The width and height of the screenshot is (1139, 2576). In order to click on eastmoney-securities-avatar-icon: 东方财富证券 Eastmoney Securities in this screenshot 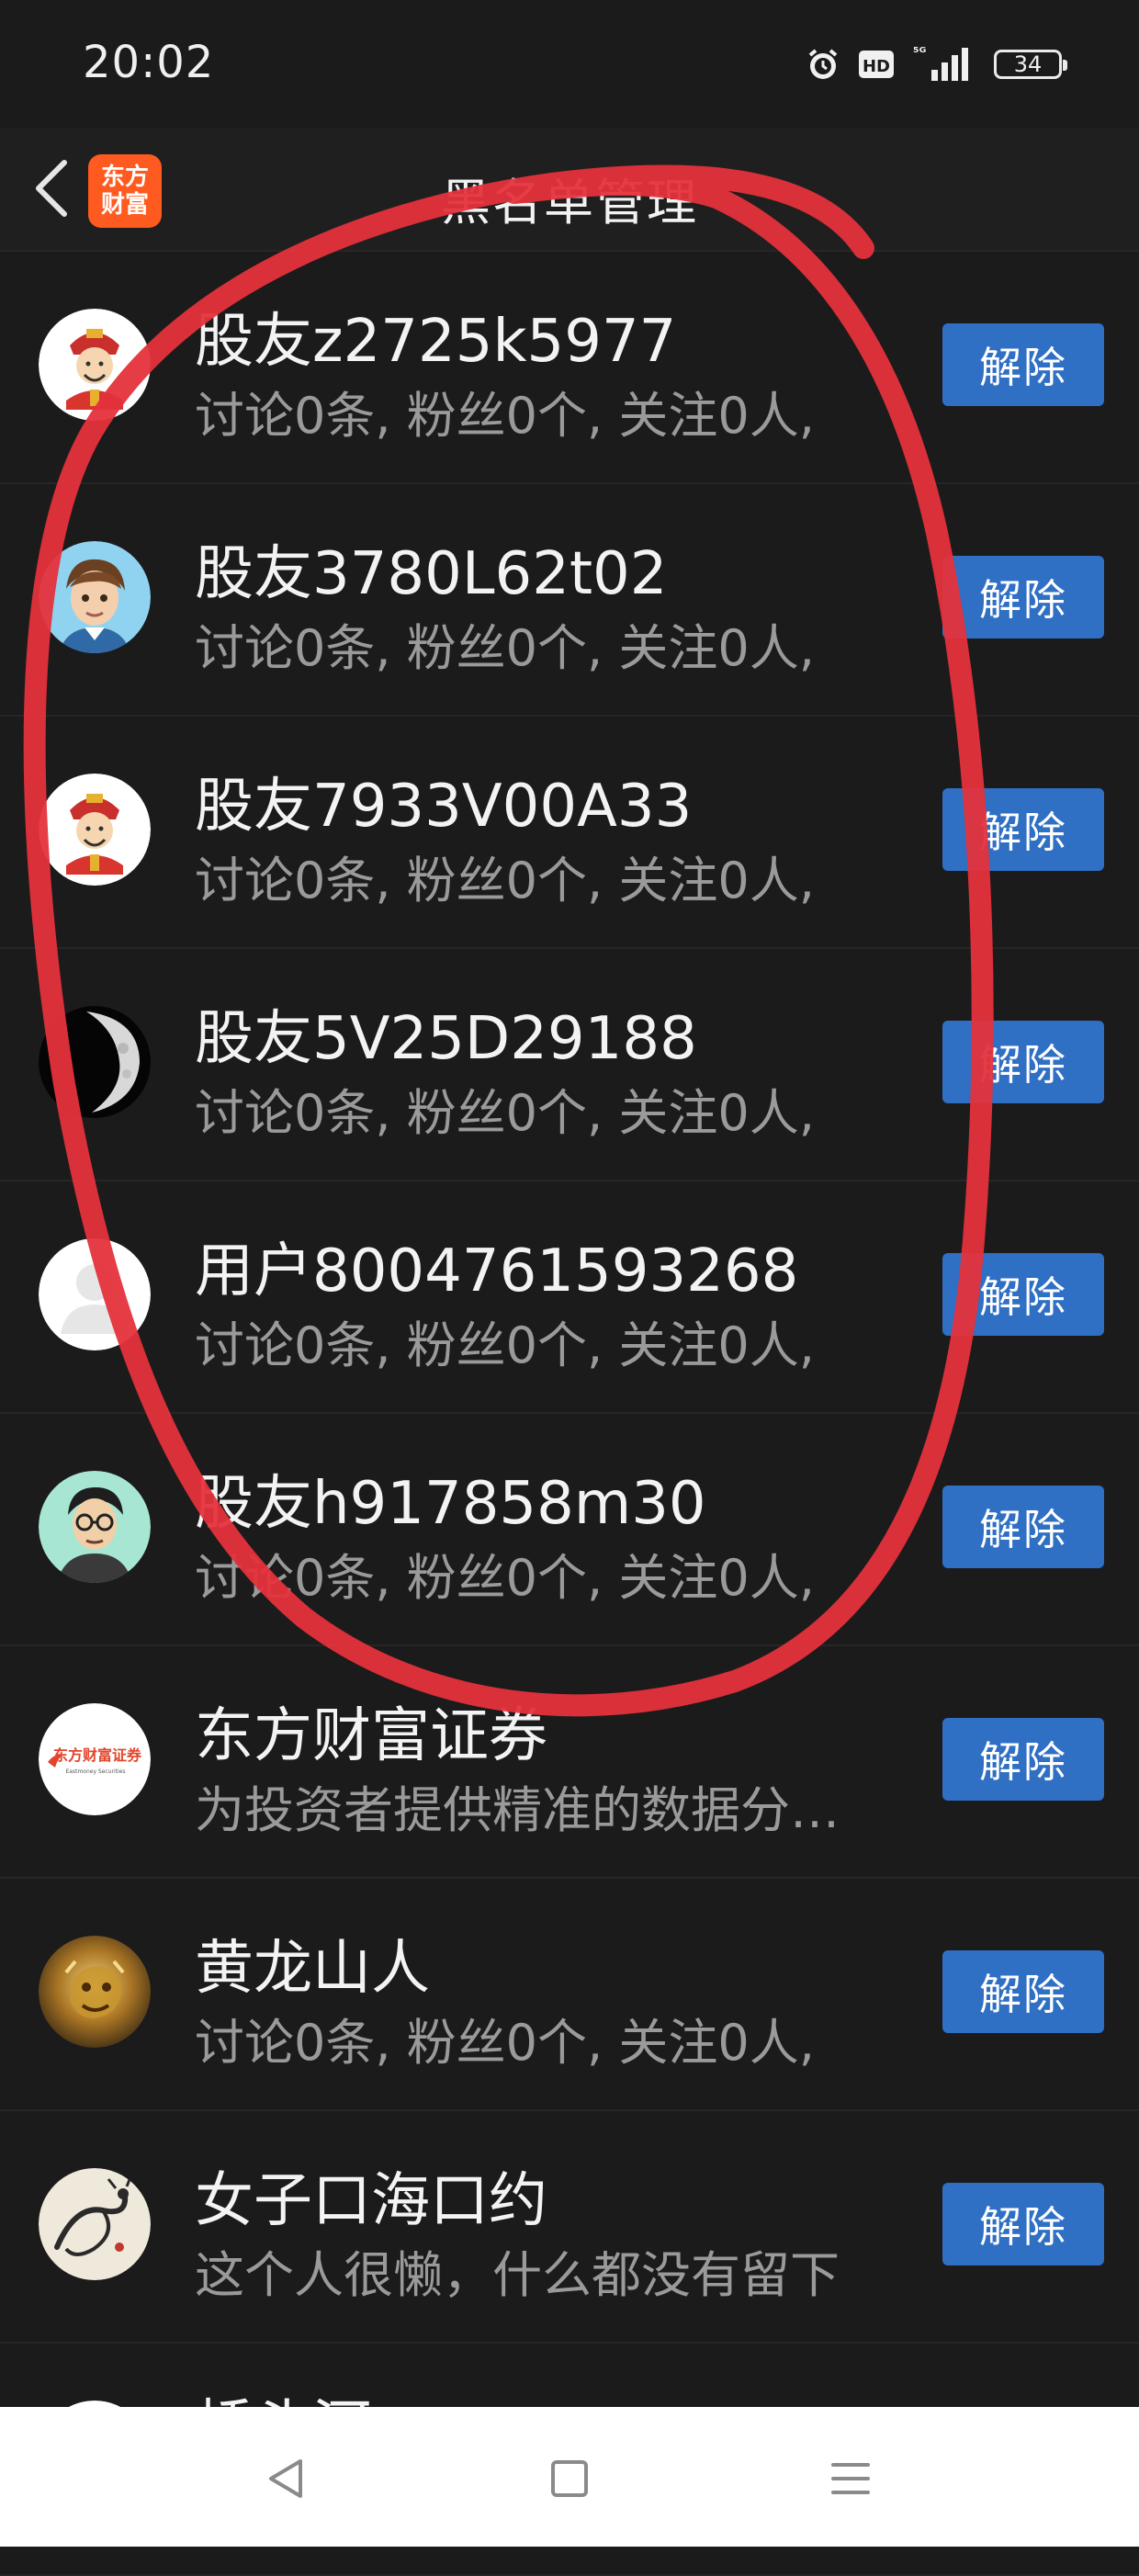, I will do `click(95, 1759)`.